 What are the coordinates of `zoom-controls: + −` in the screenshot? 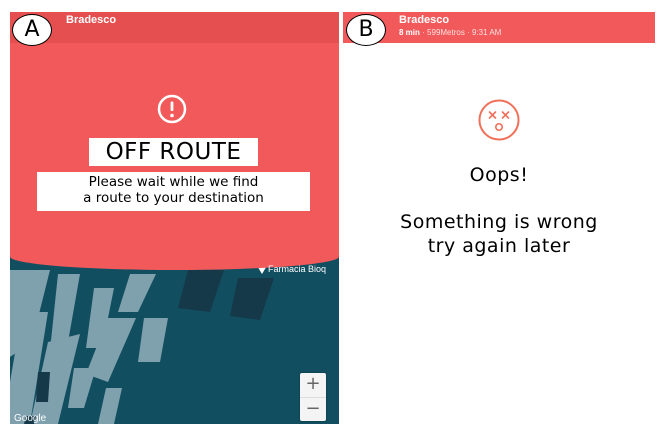 It's located at (313, 397).